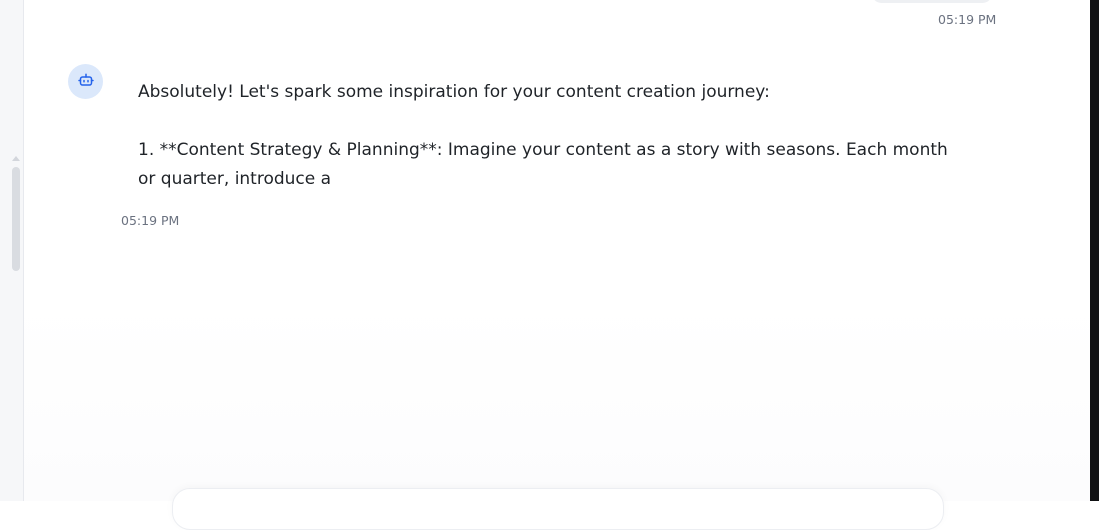  Describe the element at coordinates (150, 220) in the screenshot. I see `assistant-message-timestamp: 05:19 PM` at that location.